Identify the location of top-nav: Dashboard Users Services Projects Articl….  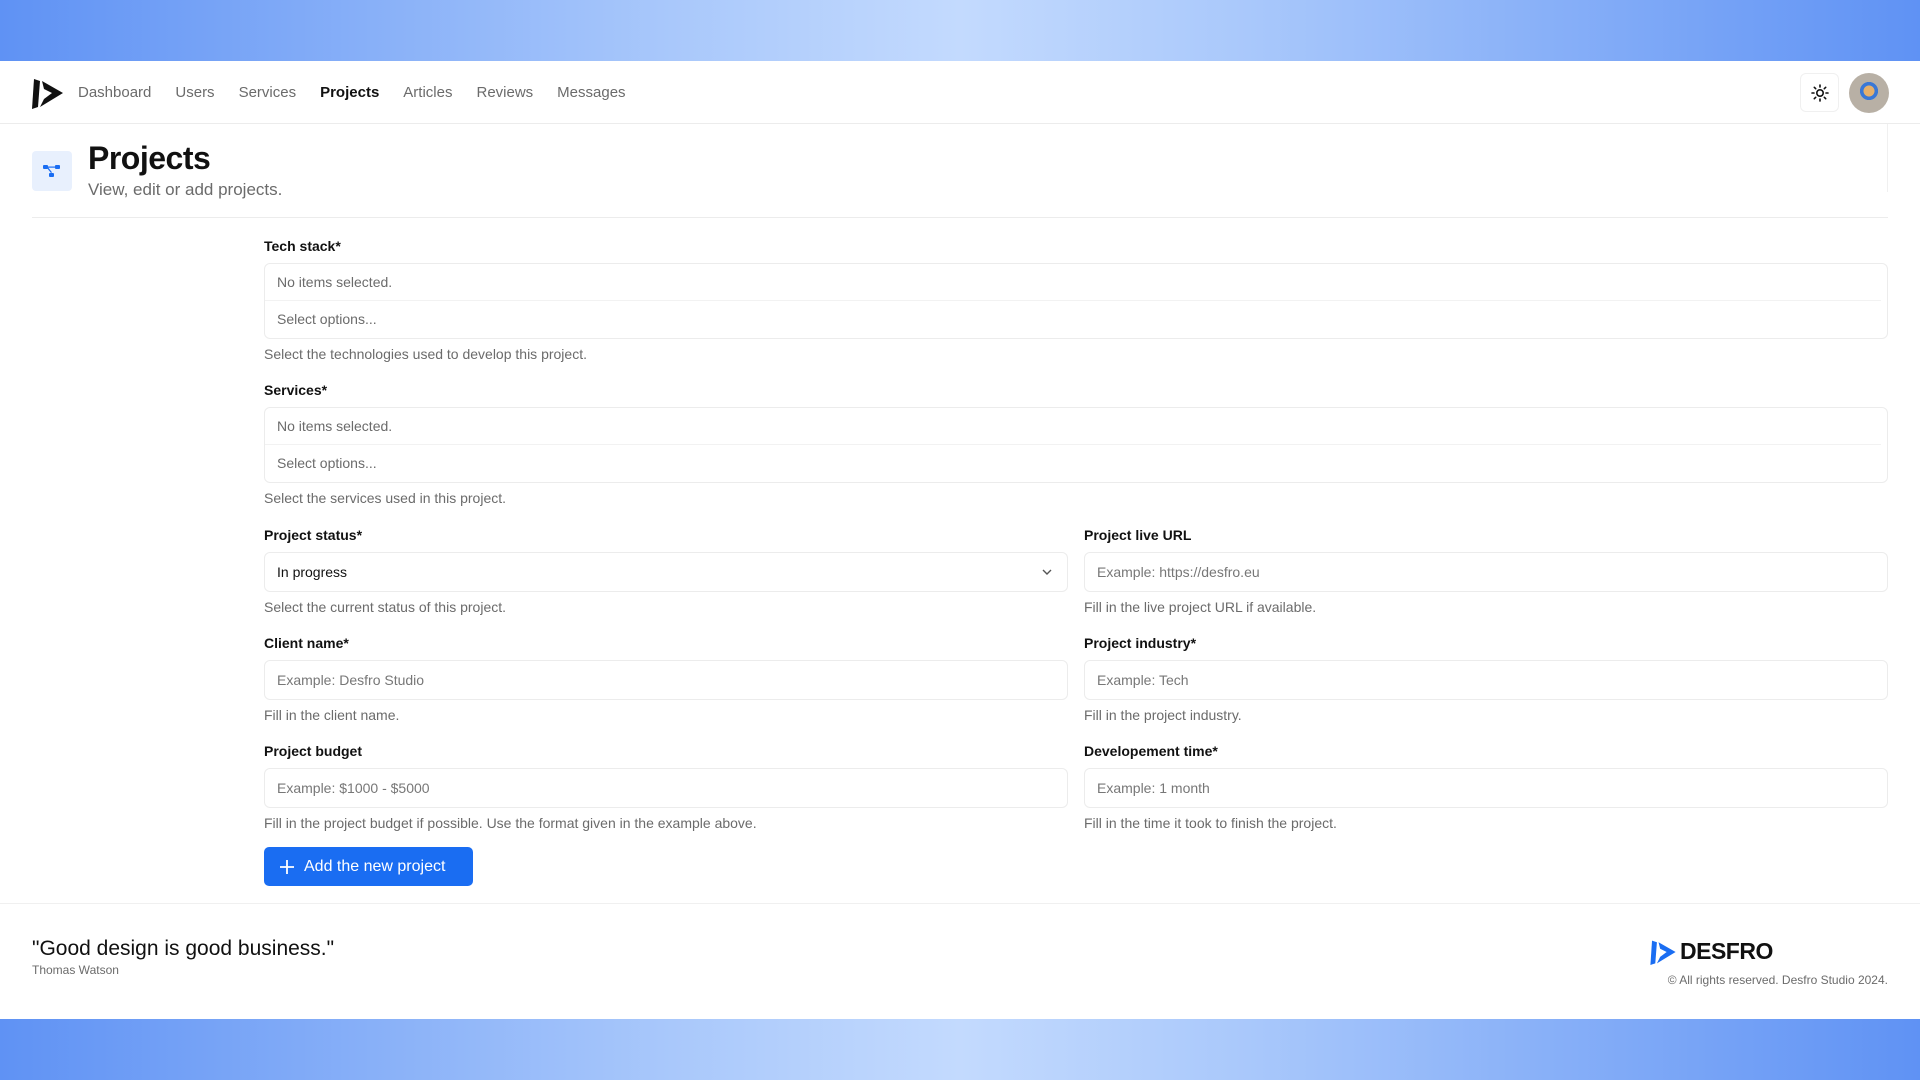
(960, 92).